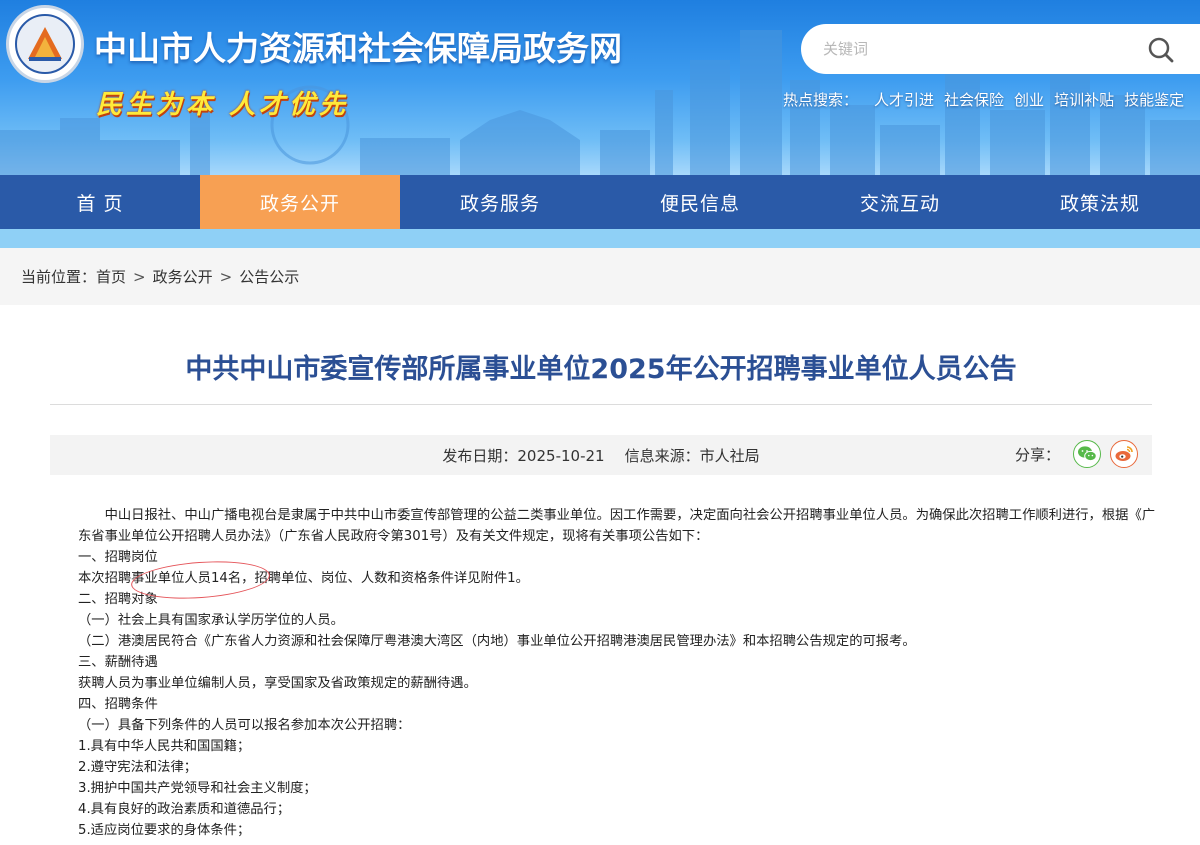 The height and width of the screenshot is (845, 1200). What do you see at coordinates (100, 202) in the screenshot?
I see `nav-item-home: 首 页` at bounding box center [100, 202].